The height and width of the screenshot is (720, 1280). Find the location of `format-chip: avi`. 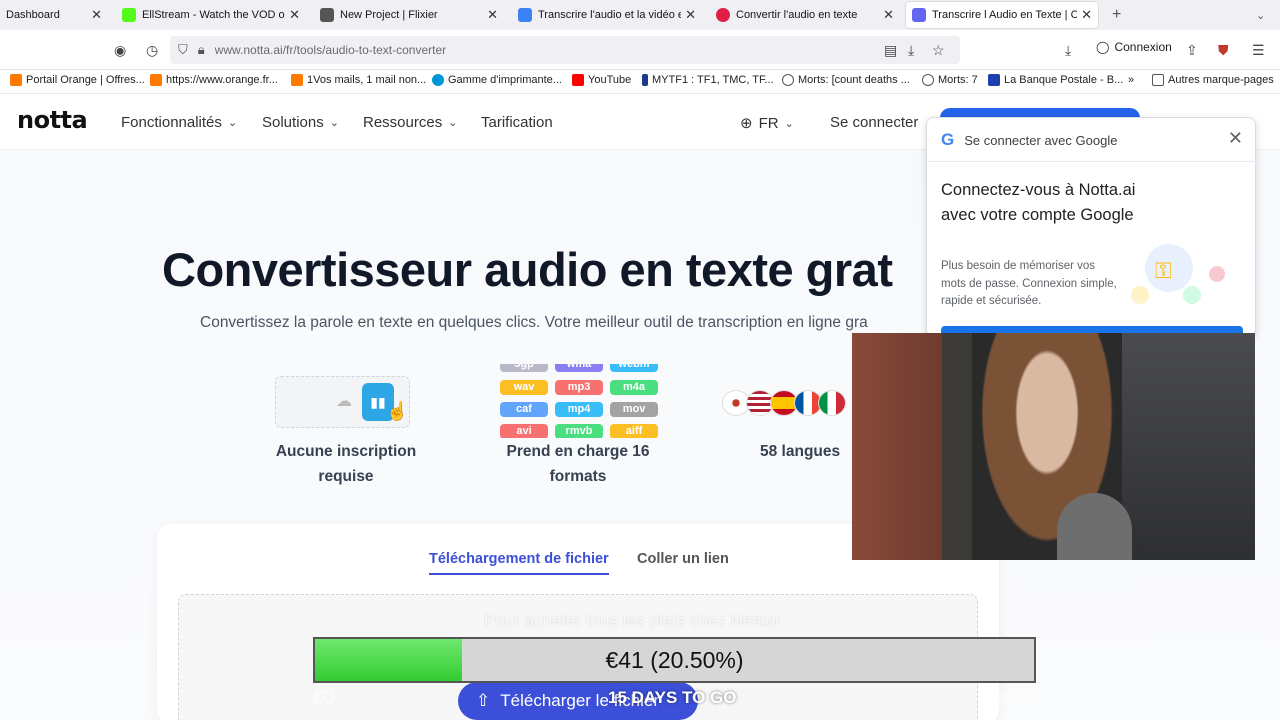

format-chip: avi is located at coordinates (524, 431).